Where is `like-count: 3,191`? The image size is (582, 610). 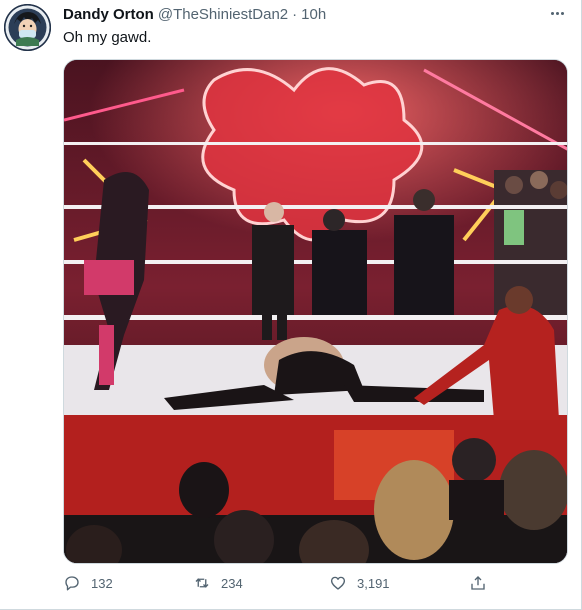
like-count: 3,191 is located at coordinates (373, 583).